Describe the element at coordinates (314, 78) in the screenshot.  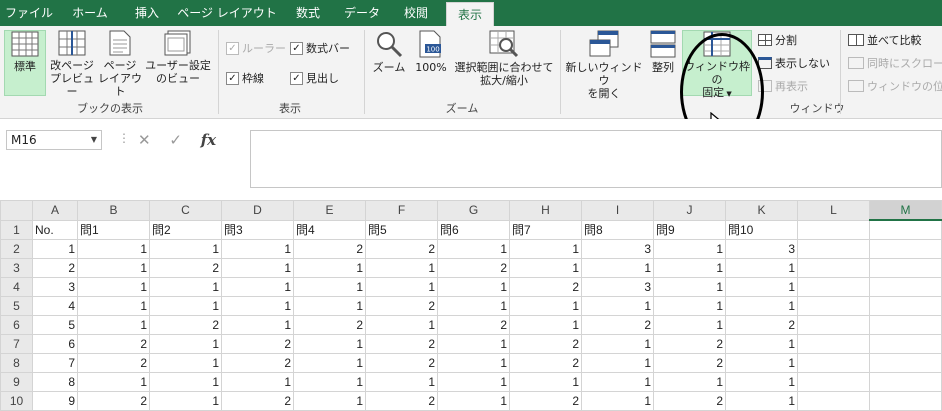
I see `headings-checkbox: ✓ 見出し` at that location.